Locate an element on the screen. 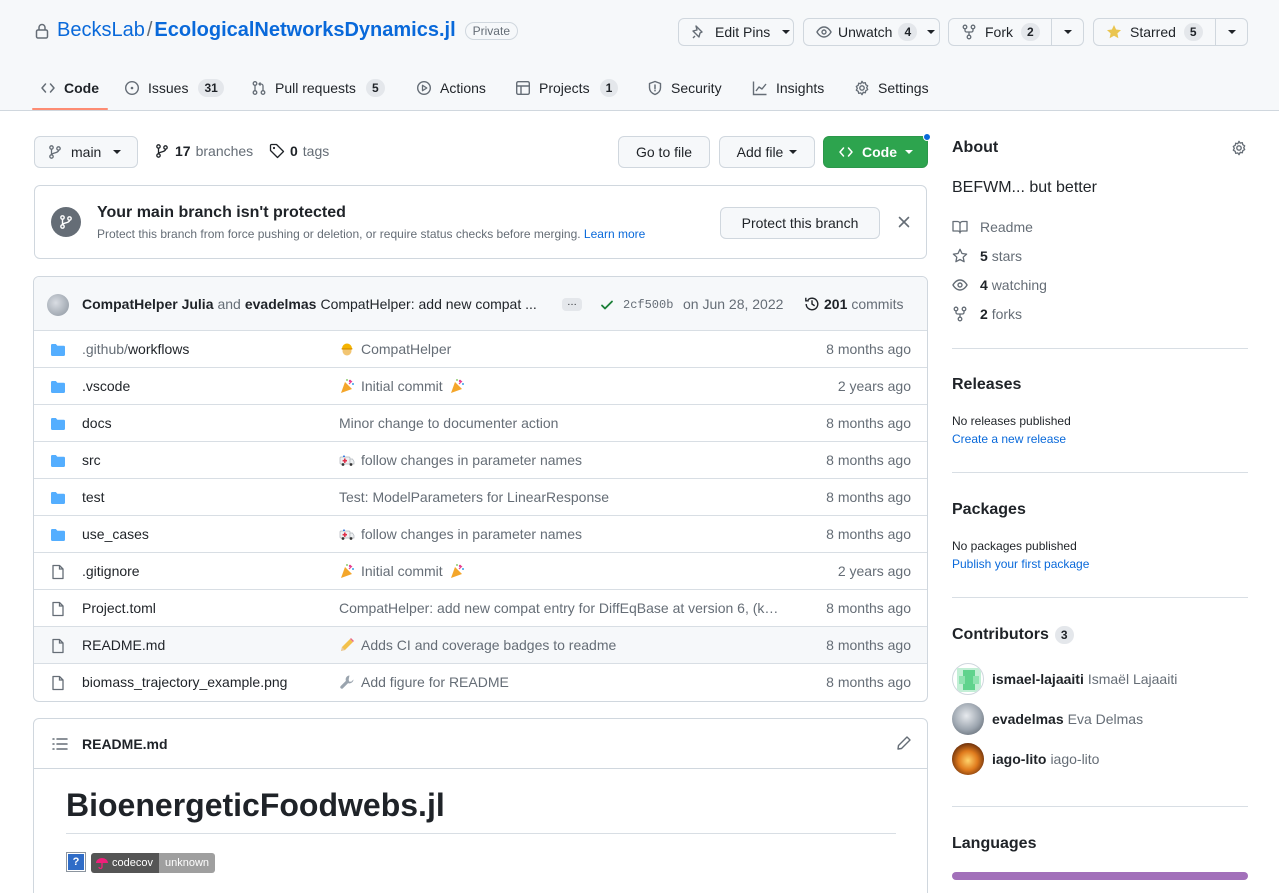 This screenshot has height=893, width=1279. file-name-link: docs is located at coordinates (97, 423).